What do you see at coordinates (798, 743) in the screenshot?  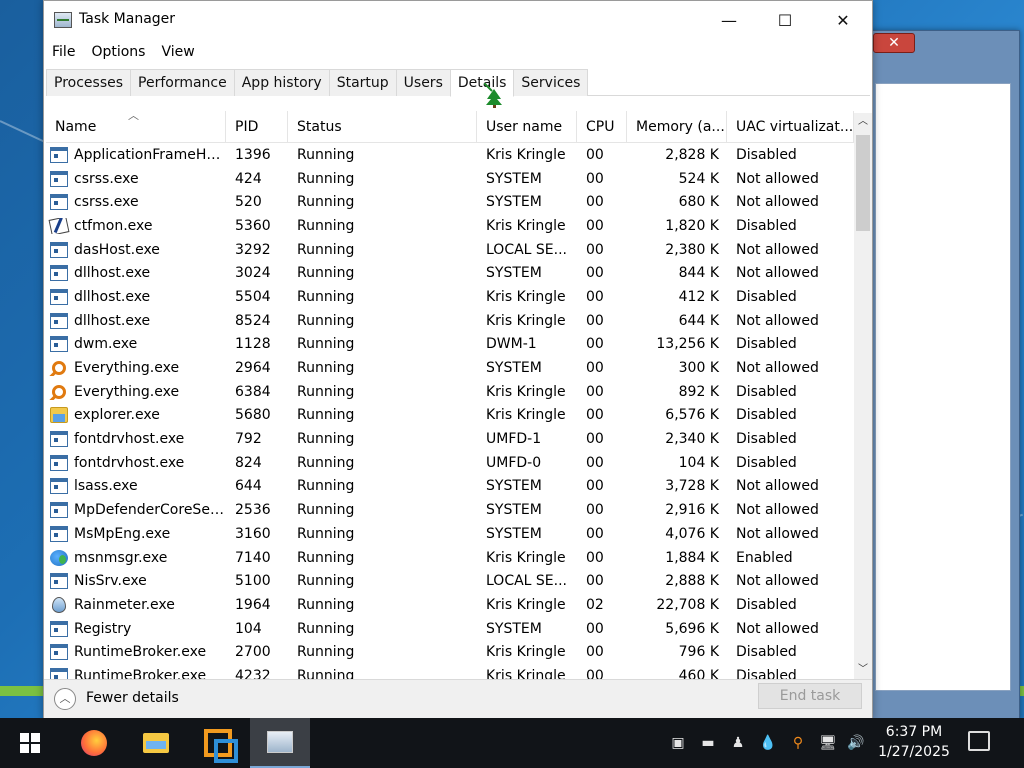 I see `tray-everything-search-icon: ⚲` at bounding box center [798, 743].